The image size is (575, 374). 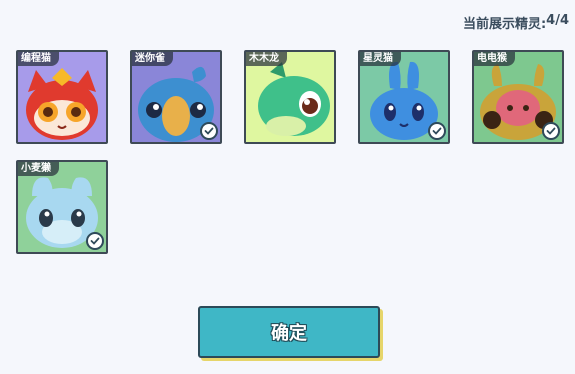 What do you see at coordinates (38, 59) in the screenshot?
I see `sprite-name: 编程猫` at bounding box center [38, 59].